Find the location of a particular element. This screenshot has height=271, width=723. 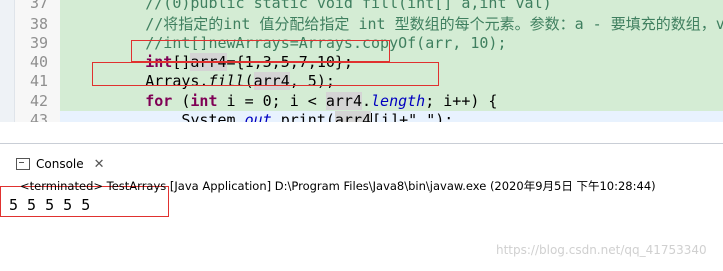

code-token: .print( is located at coordinates (303, 116).